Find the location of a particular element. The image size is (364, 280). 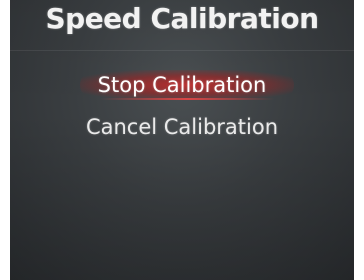

cancel-calibration-option: Cancel Calibration is located at coordinates (182, 127).